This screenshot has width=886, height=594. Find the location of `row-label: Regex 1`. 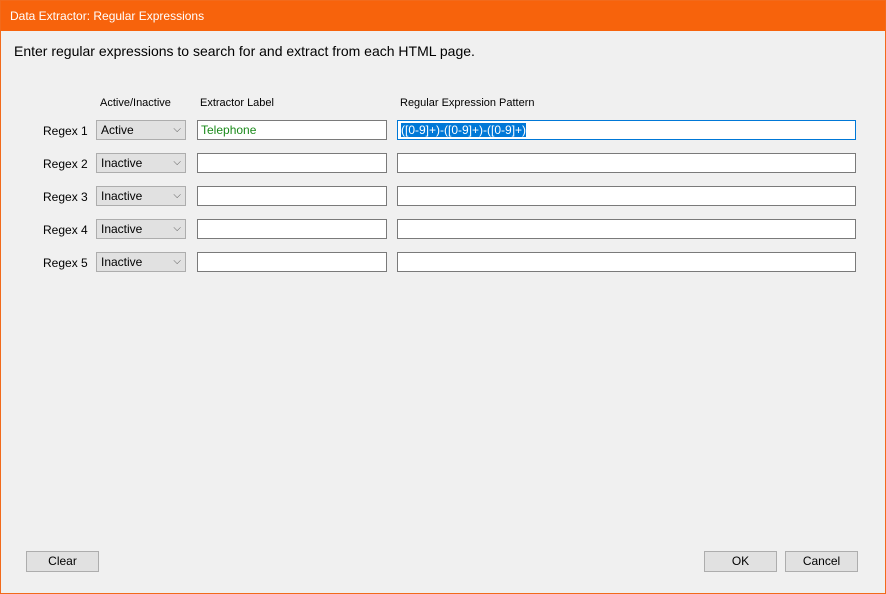

row-label: Regex 1 is located at coordinates (65, 131).